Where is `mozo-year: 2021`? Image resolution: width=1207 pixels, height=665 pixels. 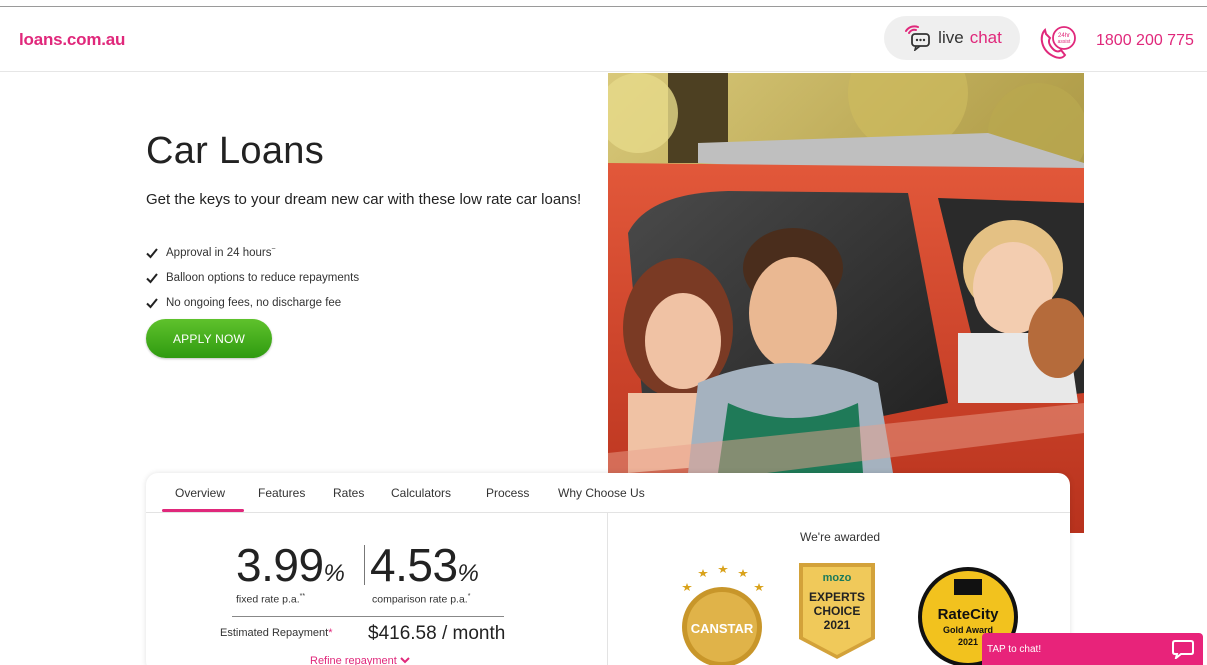
mozo-year: 2021 is located at coordinates (837, 625).